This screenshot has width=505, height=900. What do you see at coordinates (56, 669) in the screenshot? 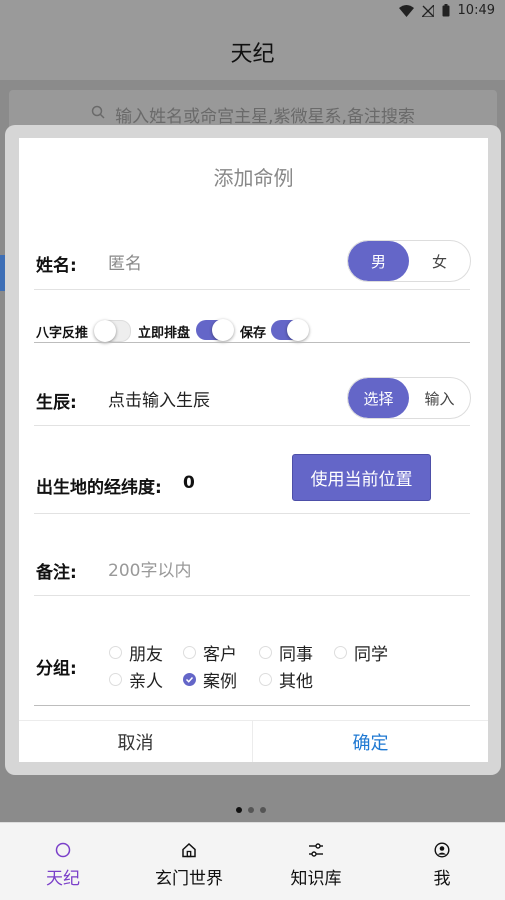
I see `group-label: 分组:` at bounding box center [56, 669].